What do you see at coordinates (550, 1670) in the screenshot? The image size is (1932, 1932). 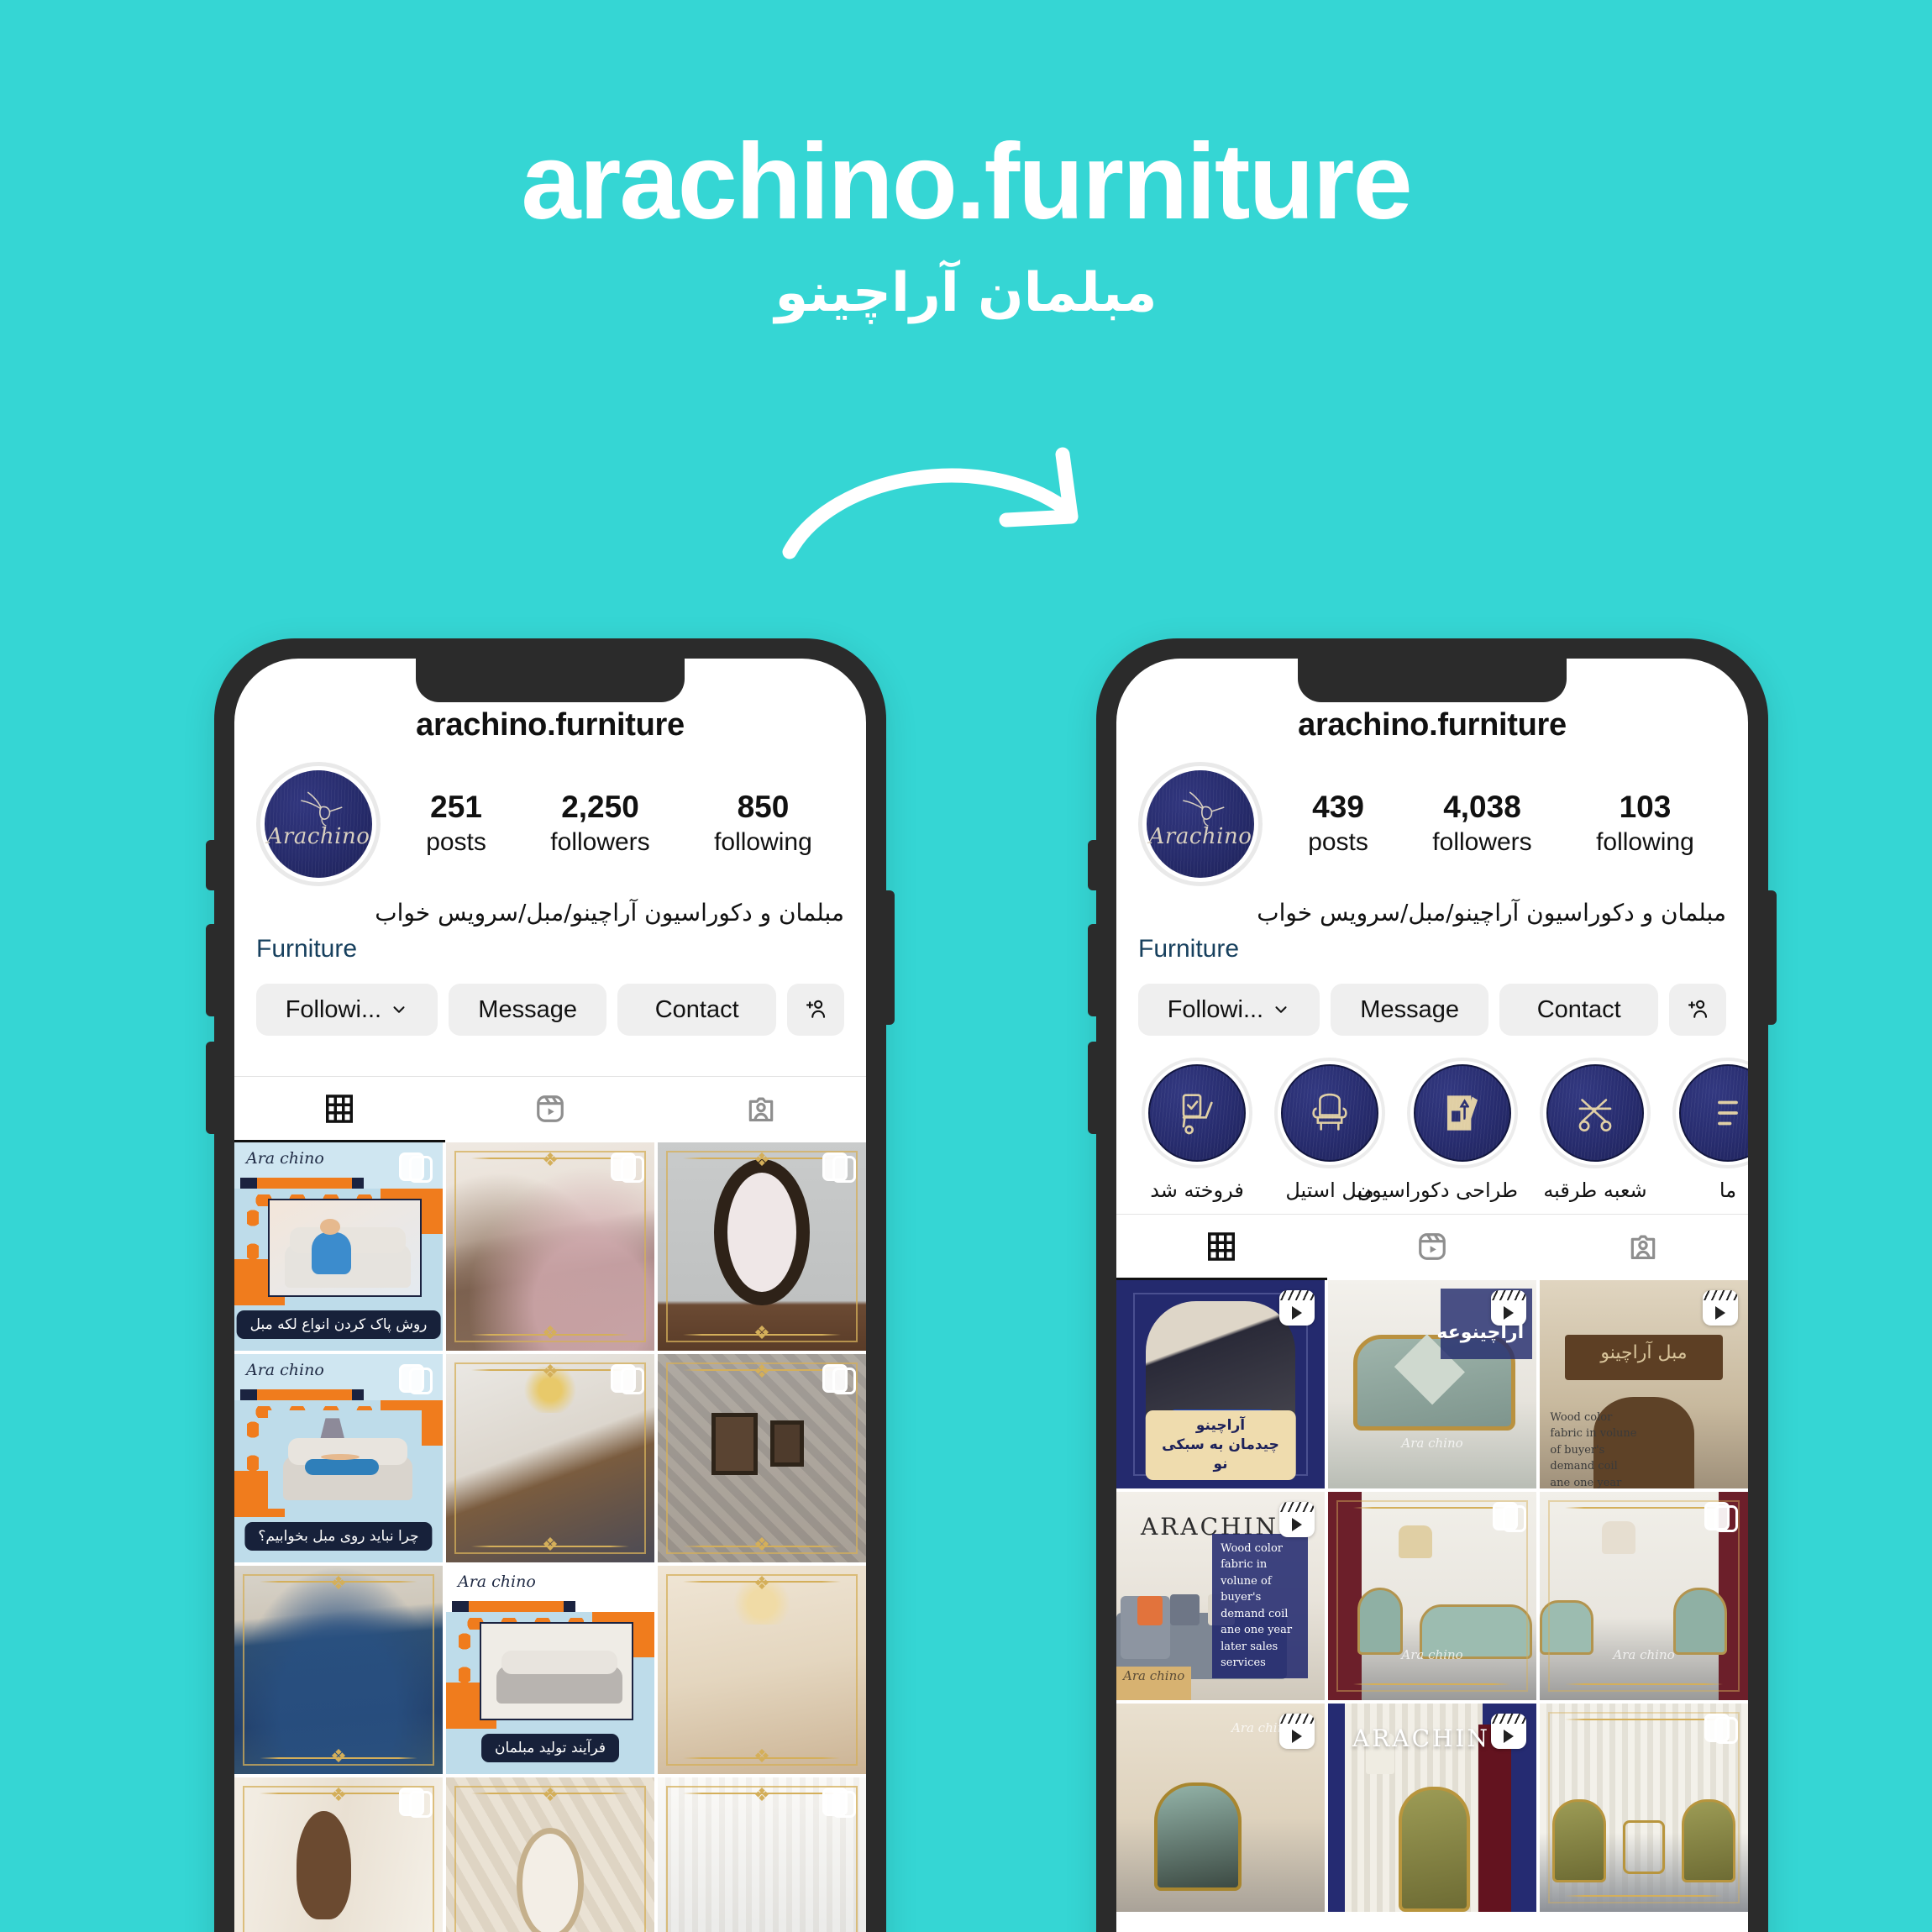 I see `post-cell: Ara chino فرآیند تولید مبلمان` at bounding box center [550, 1670].